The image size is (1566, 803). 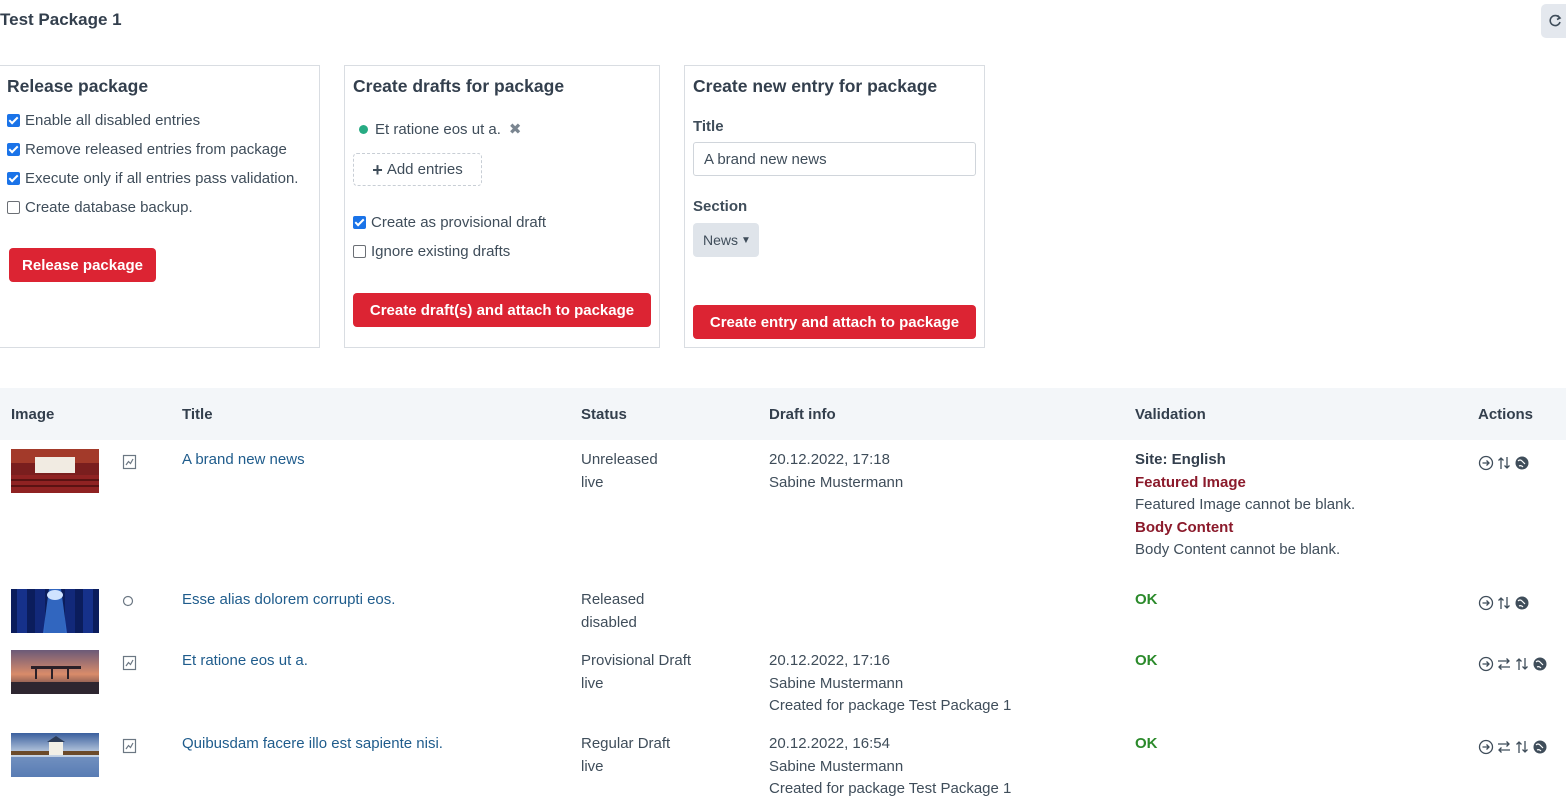 What do you see at coordinates (417, 169) in the screenshot?
I see `add-entries-button: + Add entries` at bounding box center [417, 169].